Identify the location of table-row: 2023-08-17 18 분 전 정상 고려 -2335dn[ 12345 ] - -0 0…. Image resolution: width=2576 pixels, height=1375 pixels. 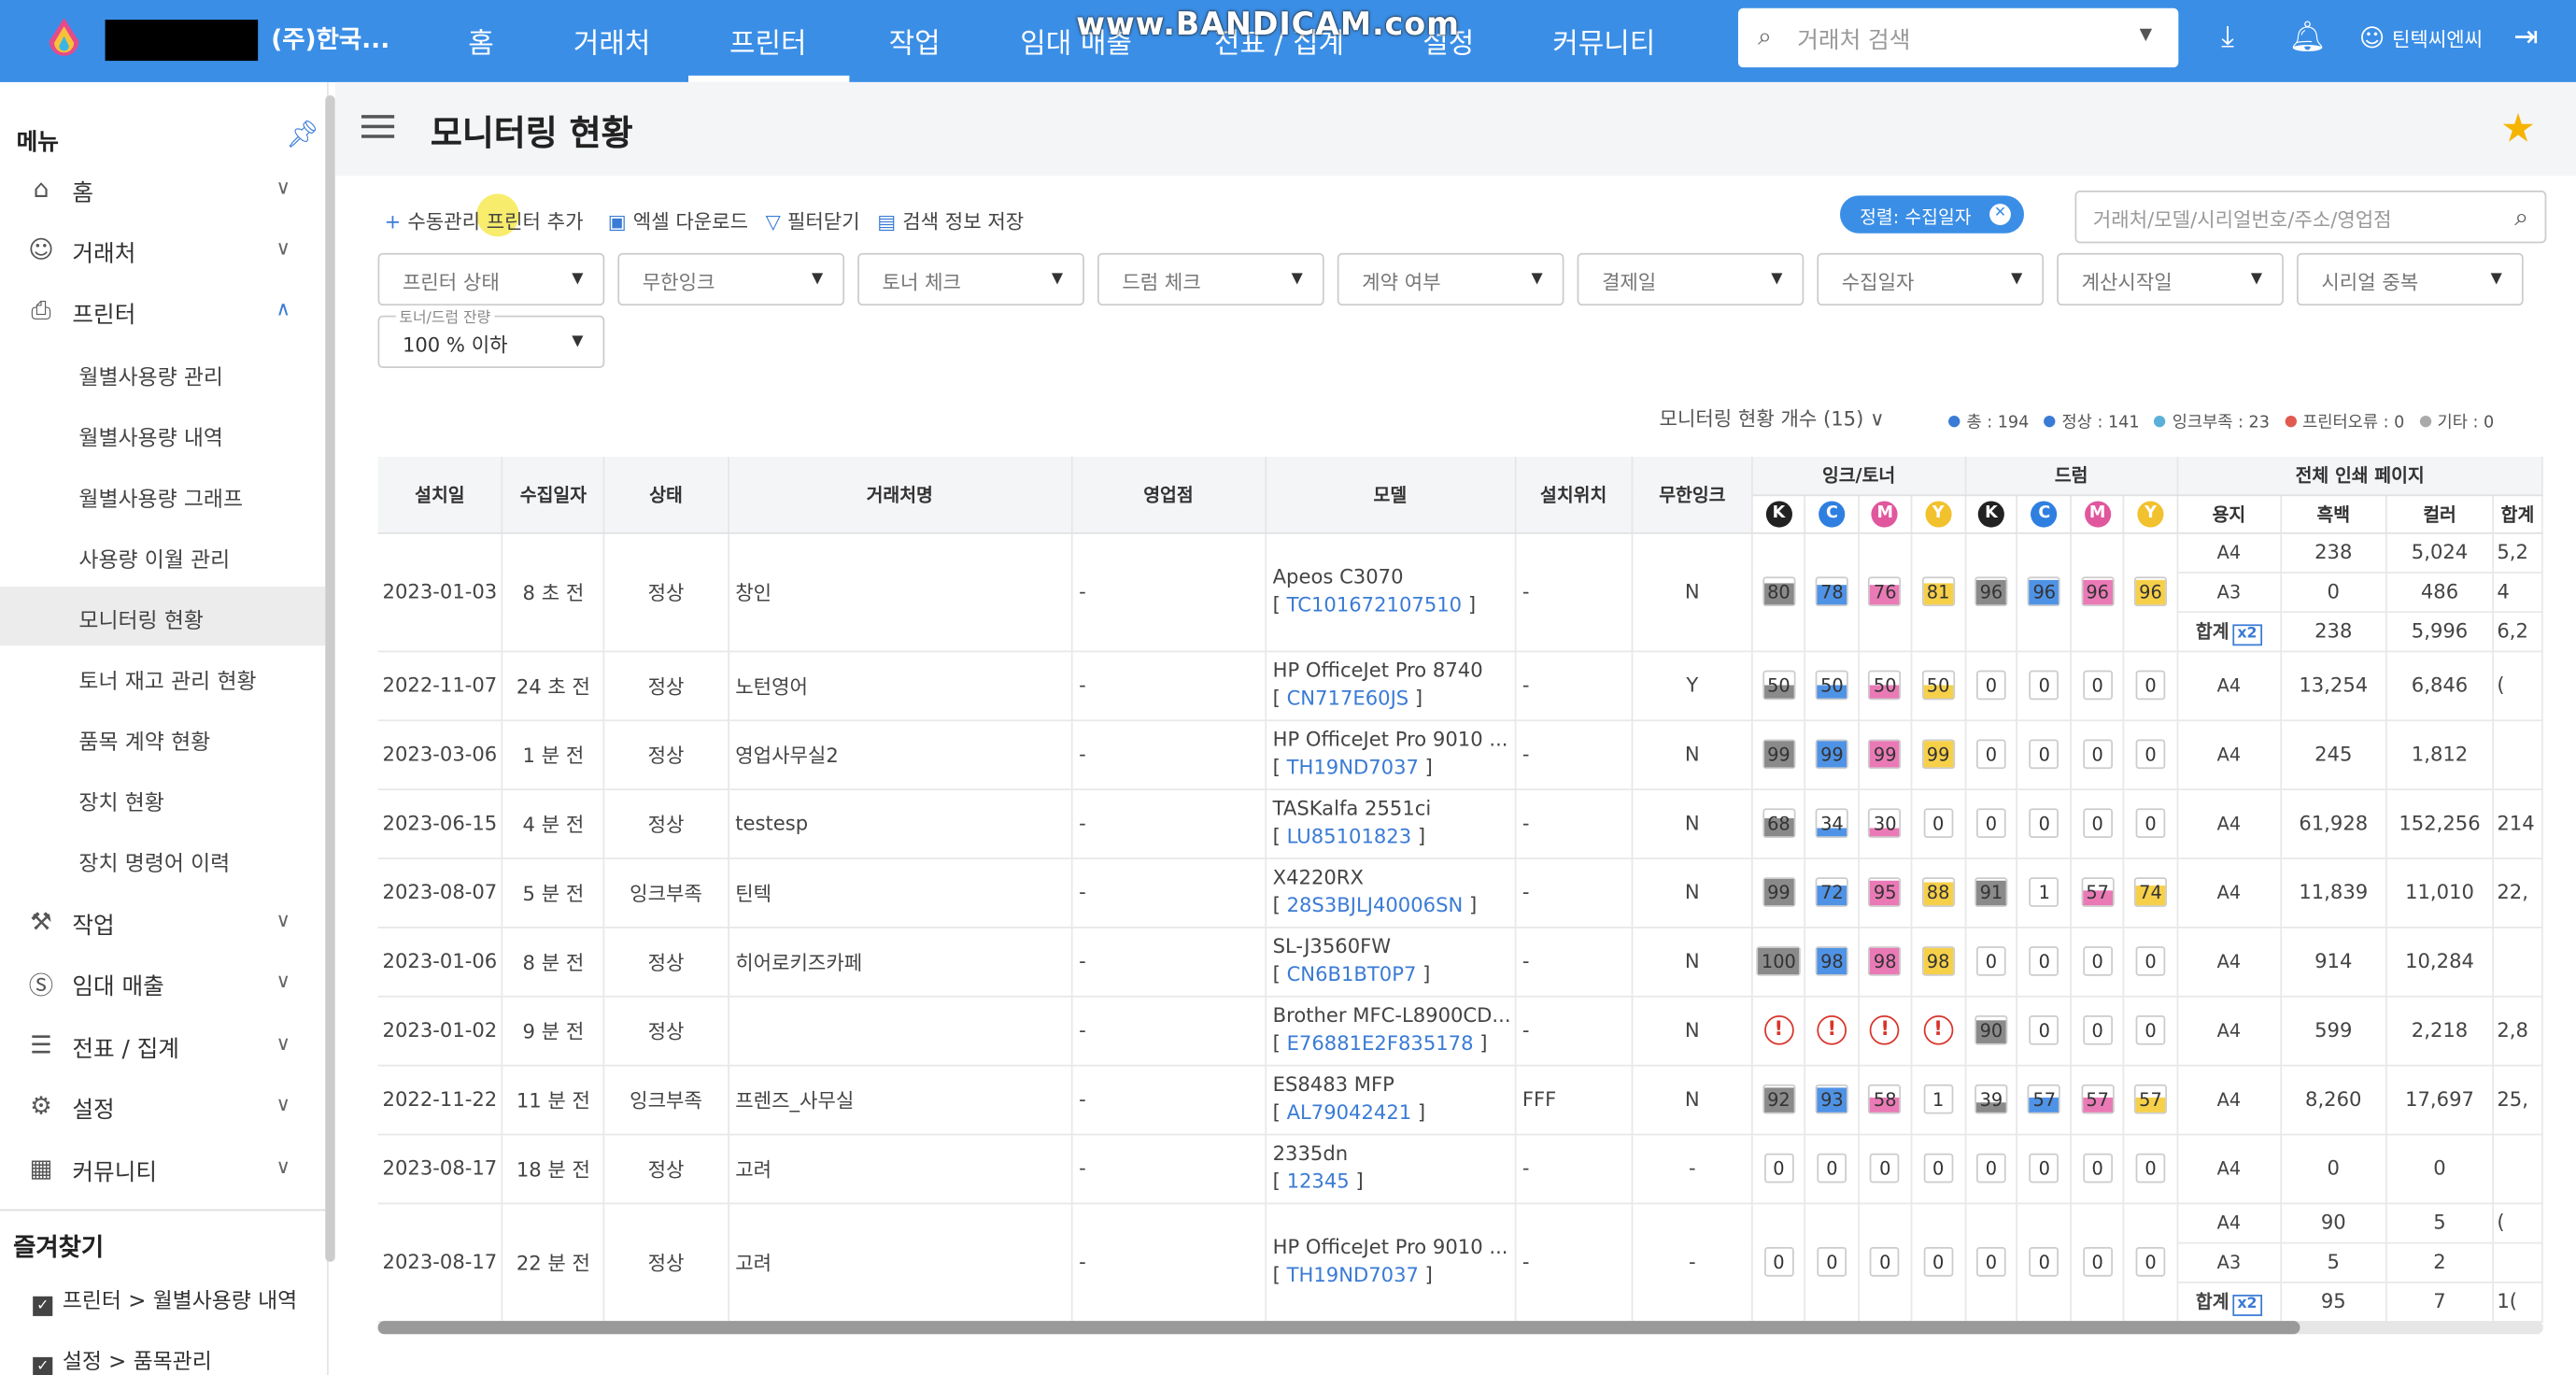
(1460, 1168).